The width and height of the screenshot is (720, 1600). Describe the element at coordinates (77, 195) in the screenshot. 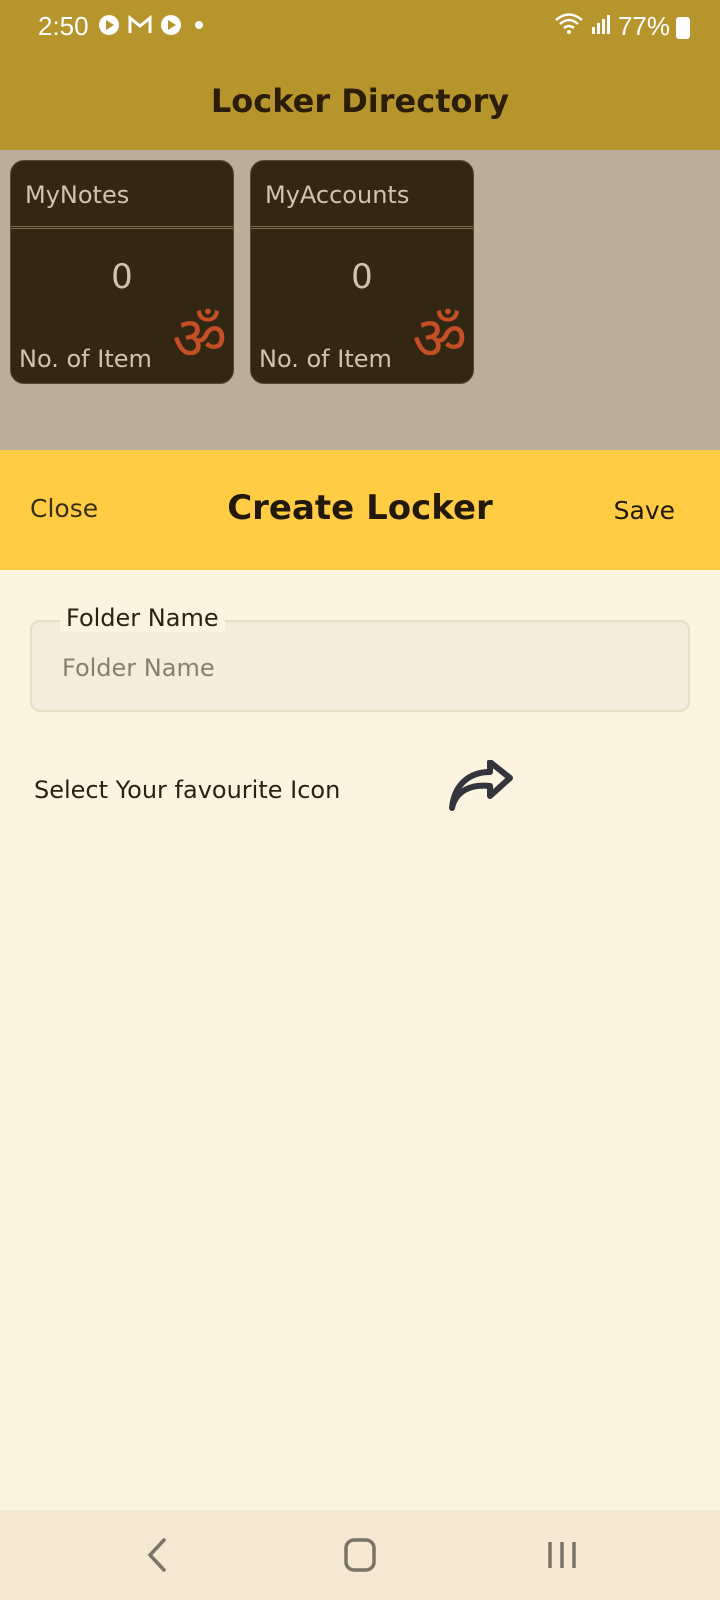

I see `locker-name: MyNotes` at that location.